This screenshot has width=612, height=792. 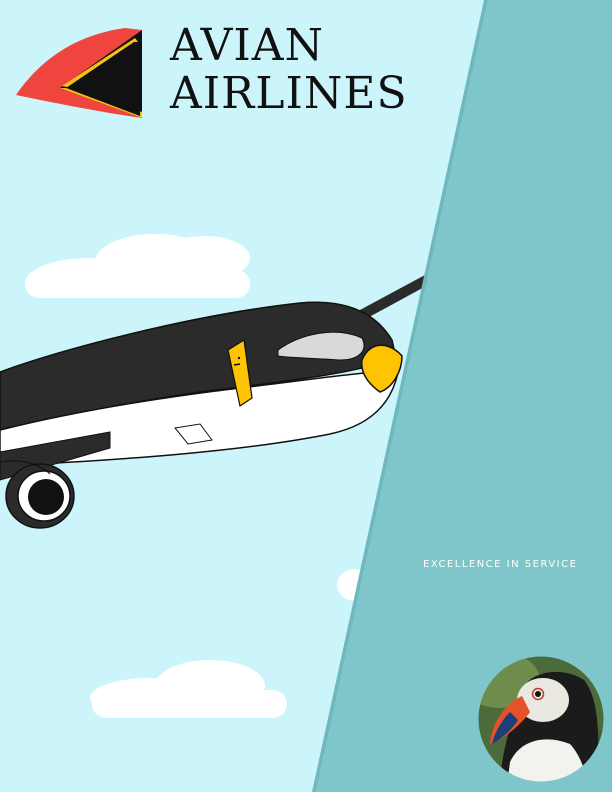 What do you see at coordinates (289, 93) in the screenshot?
I see `brand-name-line2: AIRLINES` at bounding box center [289, 93].